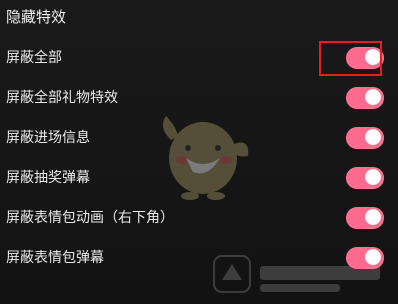 The image size is (398, 304). I want to click on setting-row-hide-entry-info: 屏蔽进场信息, so click(199, 138).